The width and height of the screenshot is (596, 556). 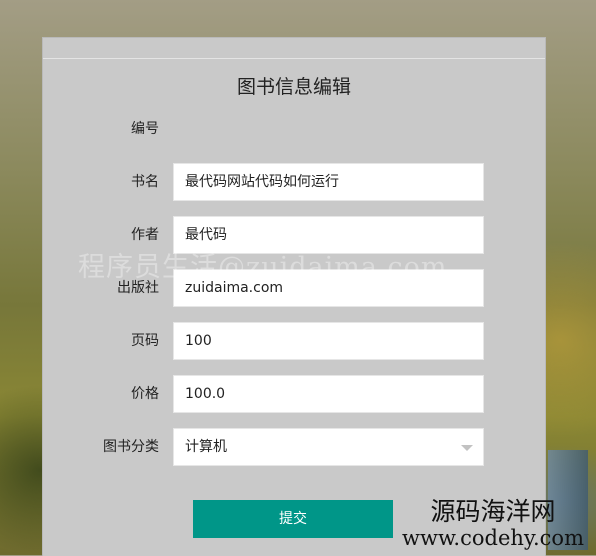 I want to click on publisher-input: zuidaima.com, so click(x=328, y=288).